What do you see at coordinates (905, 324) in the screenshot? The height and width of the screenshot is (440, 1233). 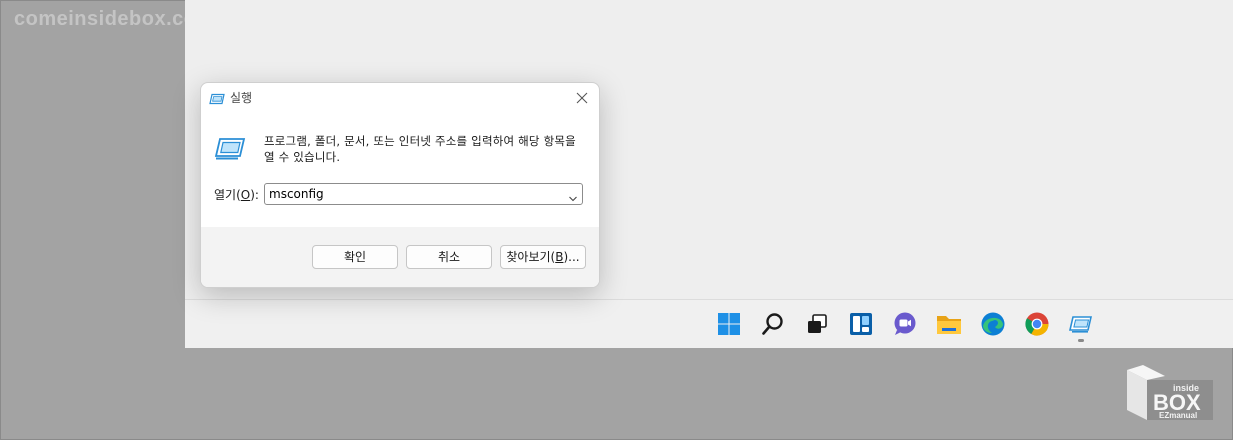 I see `teams-chat-icon` at bounding box center [905, 324].